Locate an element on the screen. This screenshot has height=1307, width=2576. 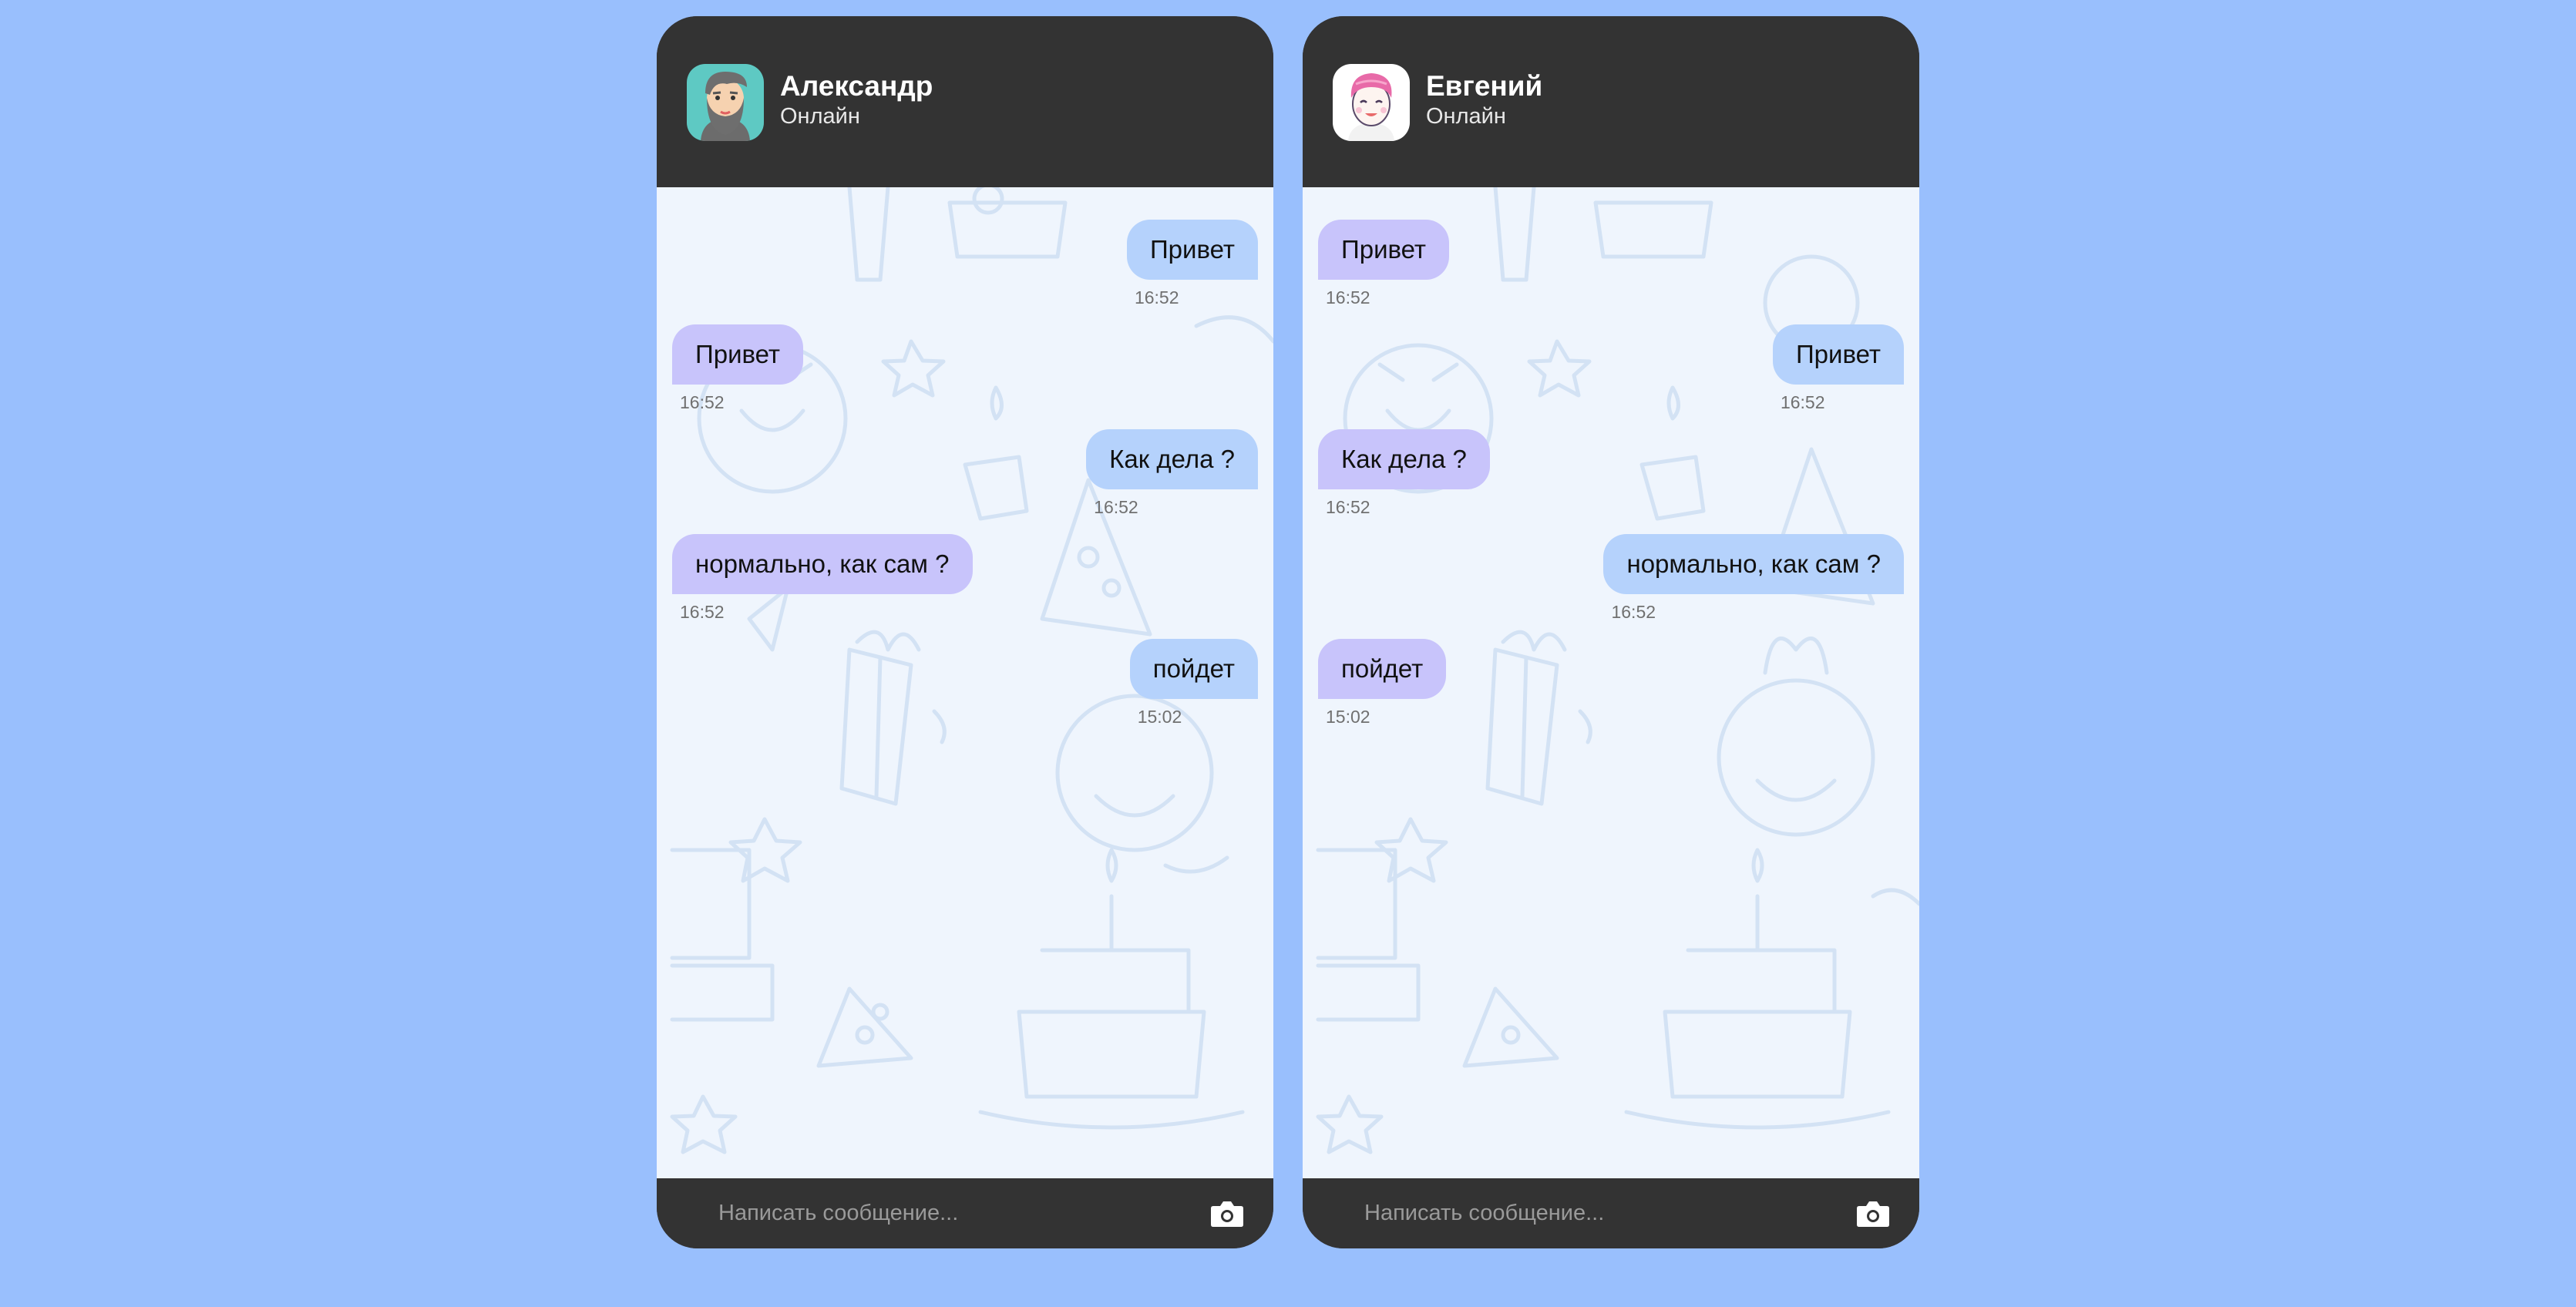
message-incoming: нормально, как сам ? 16:52 is located at coordinates (822, 578).